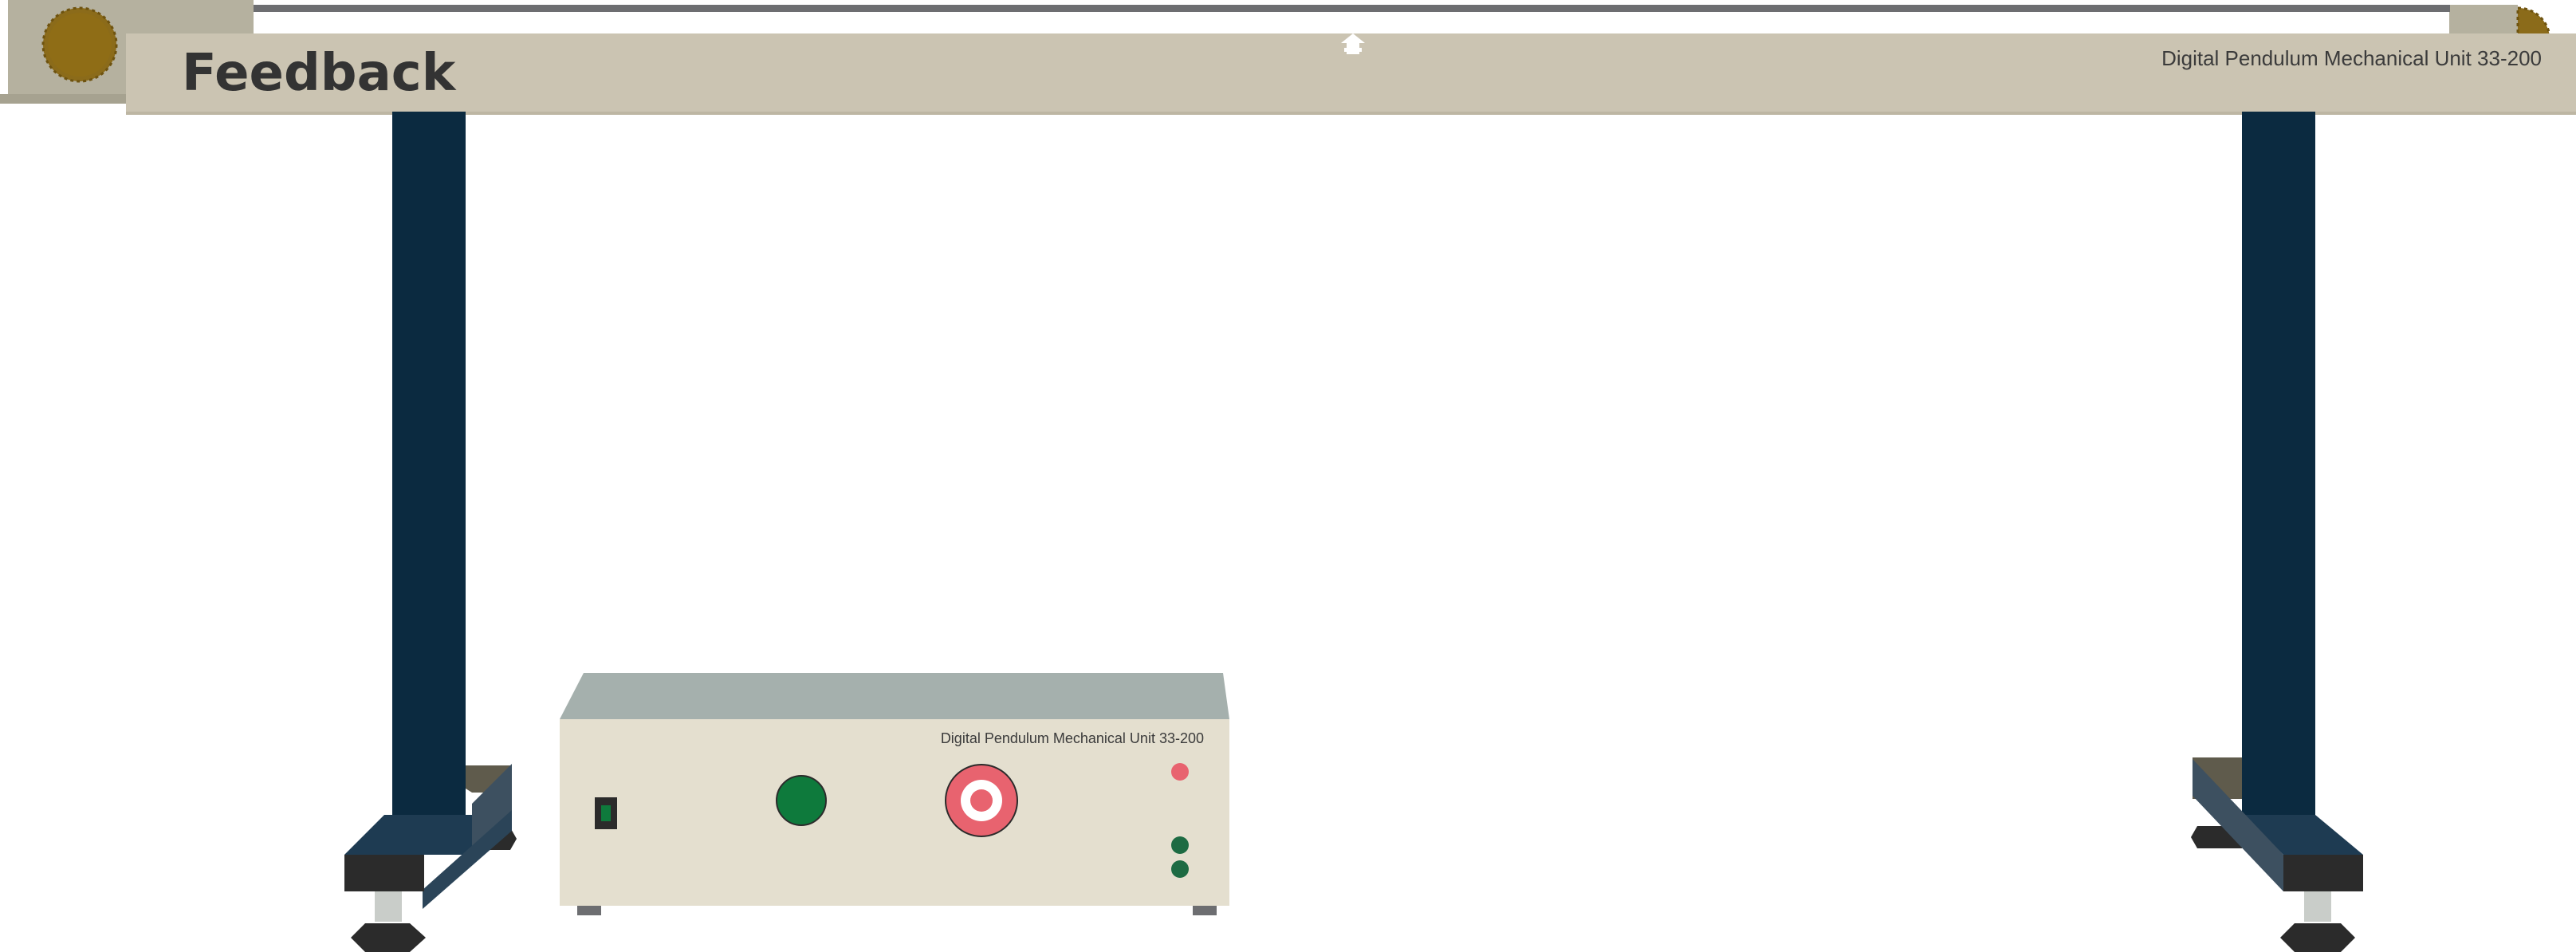 This screenshot has height=952, width=2576. What do you see at coordinates (589, 910) in the screenshot?
I see `control-box-foot-left` at bounding box center [589, 910].